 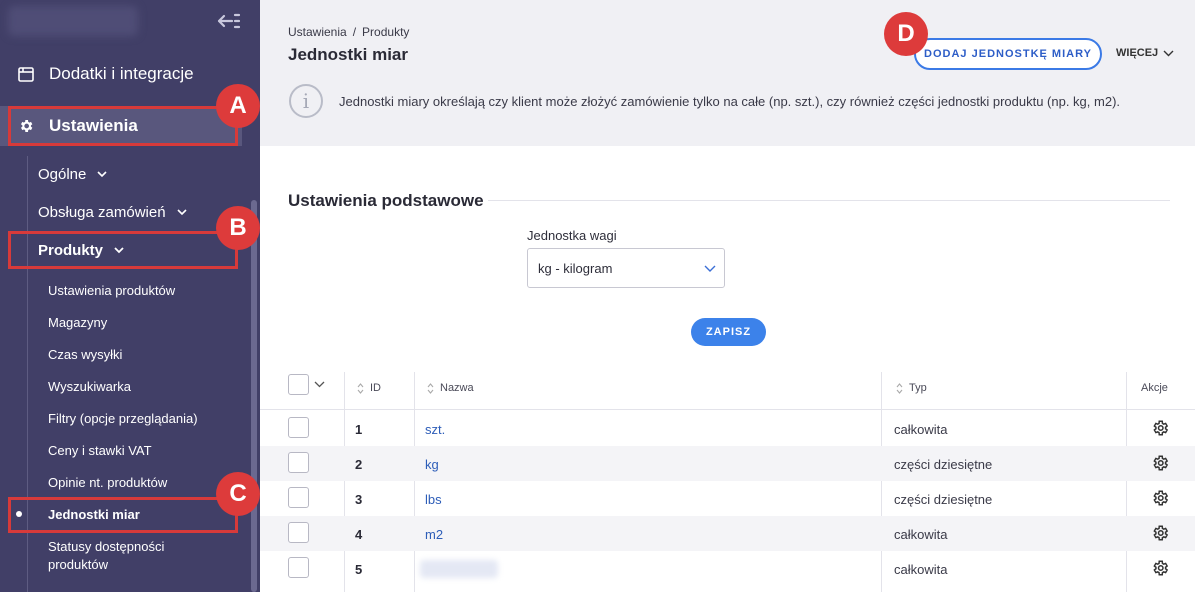 I want to click on weight-unit-value: kg - kilogram, so click(x=575, y=268).